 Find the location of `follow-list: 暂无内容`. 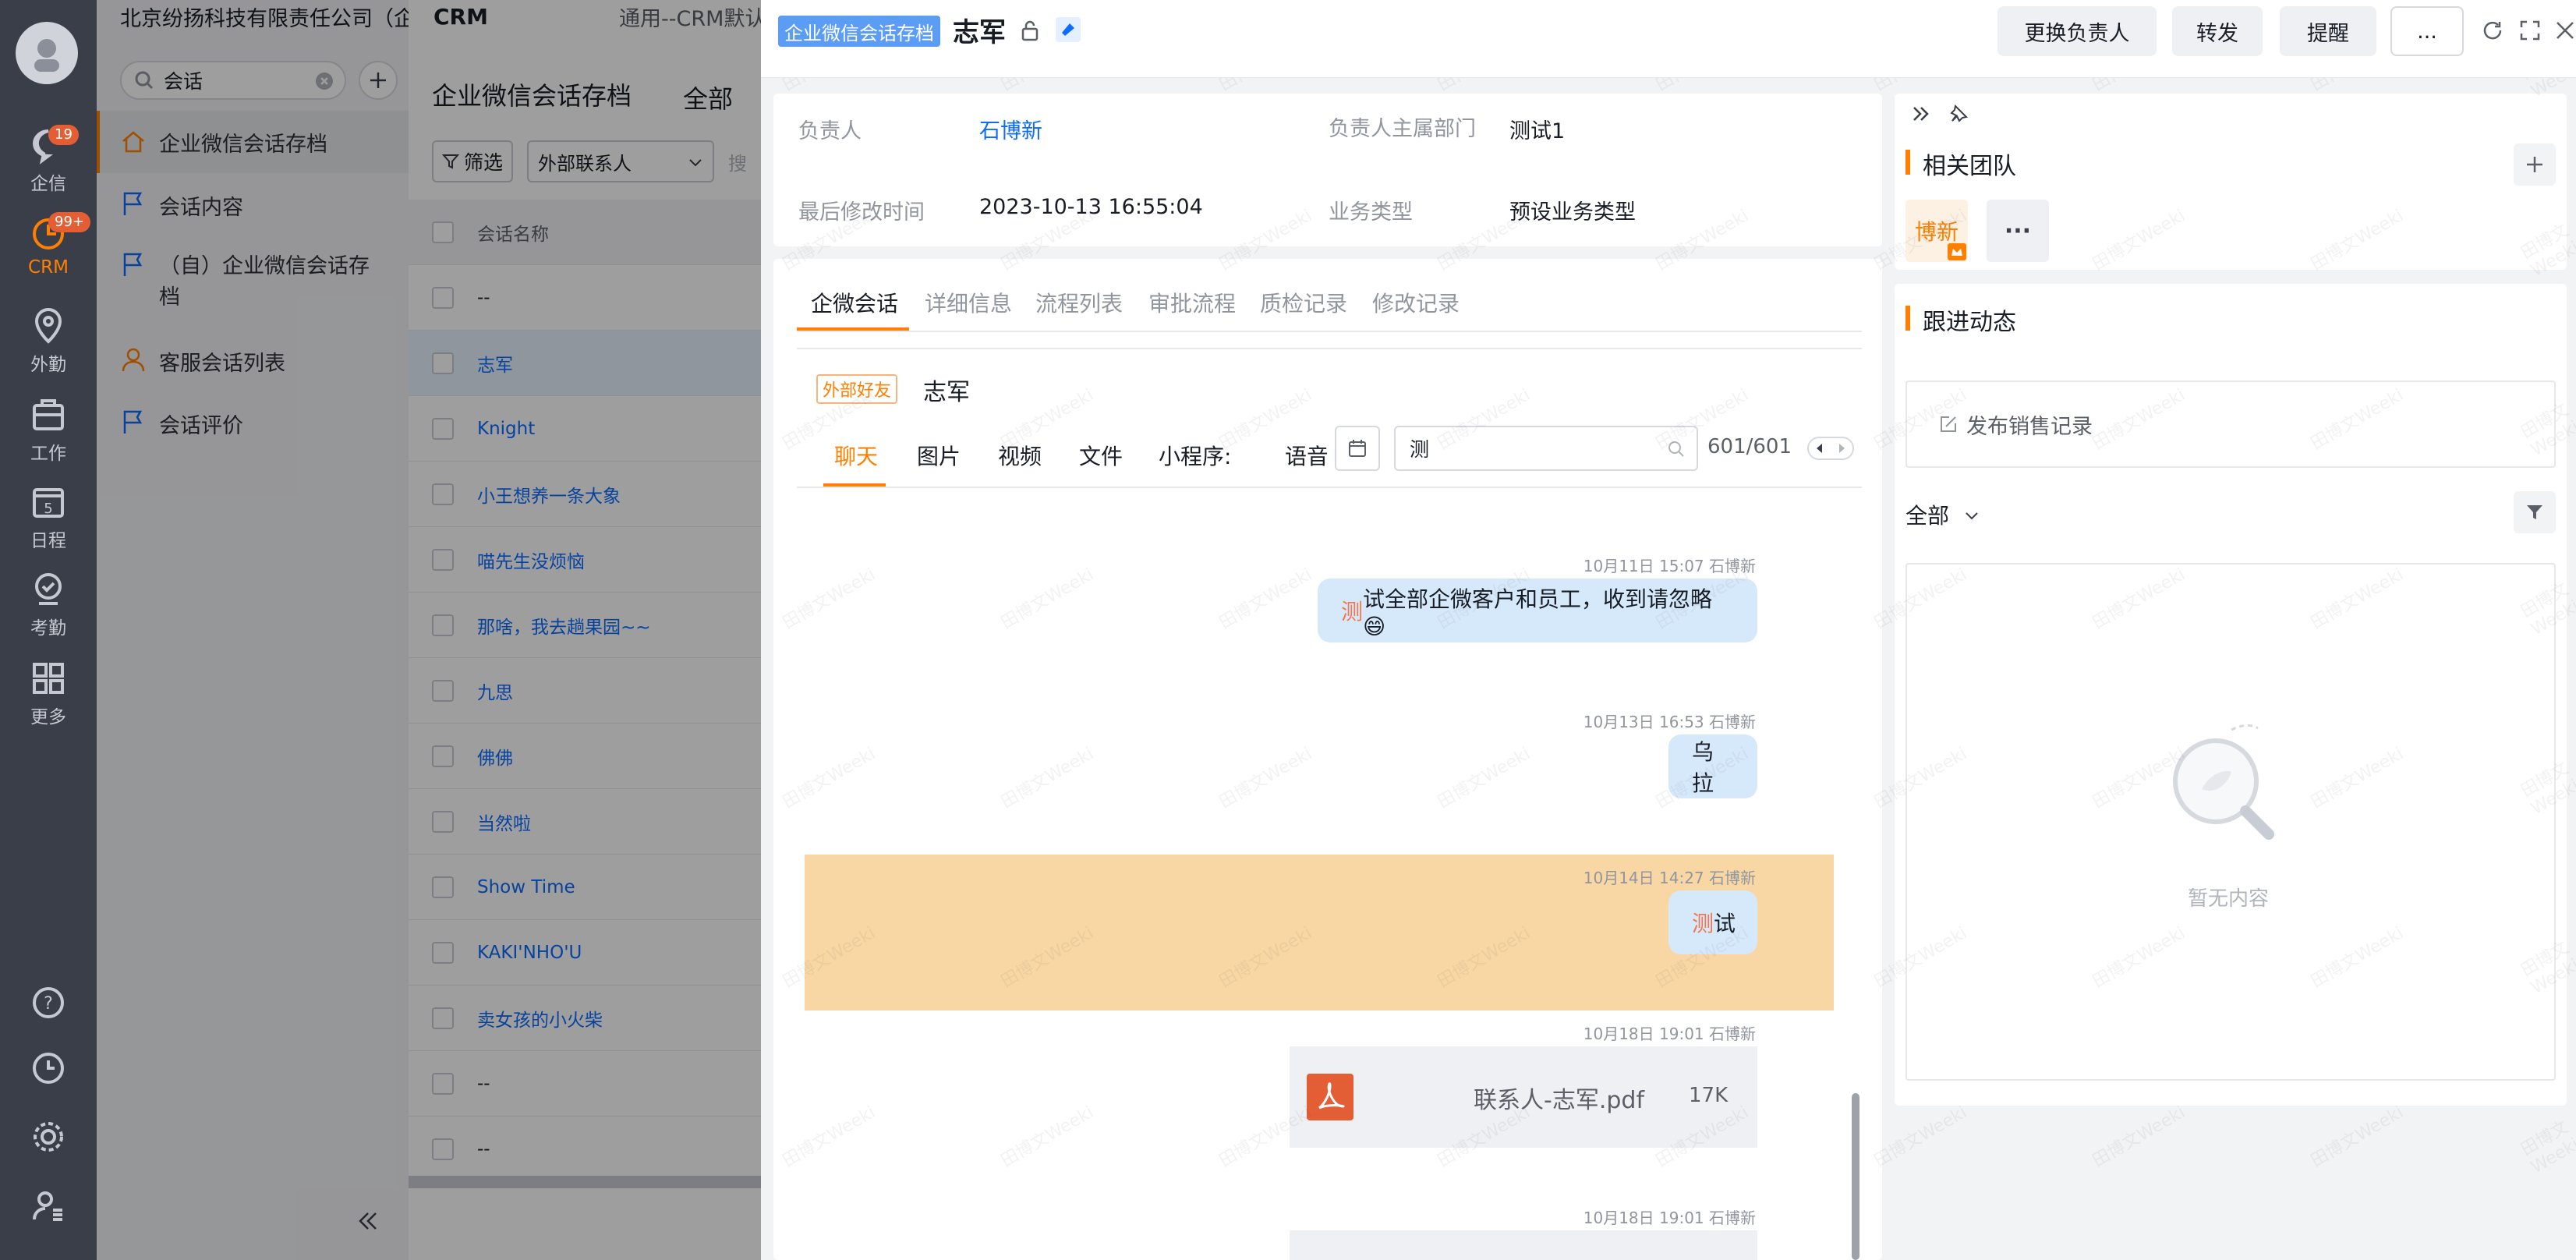

follow-list: 暂无内容 is located at coordinates (2230, 822).